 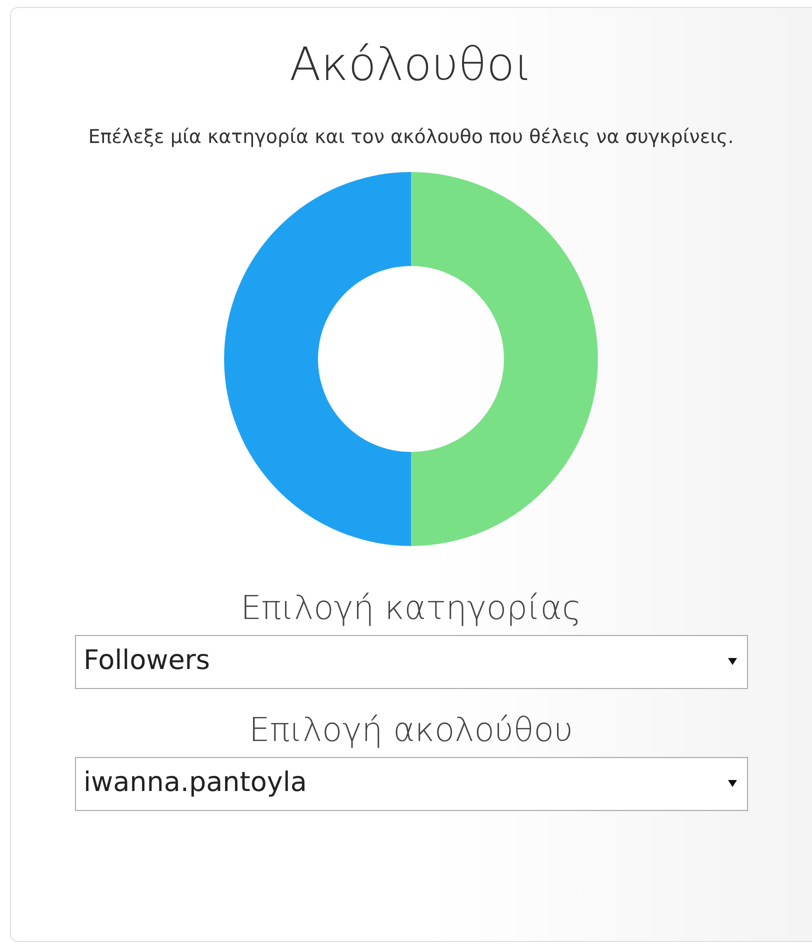 I want to click on select-label: Επιλογή ακολούθου, so click(x=411, y=729).